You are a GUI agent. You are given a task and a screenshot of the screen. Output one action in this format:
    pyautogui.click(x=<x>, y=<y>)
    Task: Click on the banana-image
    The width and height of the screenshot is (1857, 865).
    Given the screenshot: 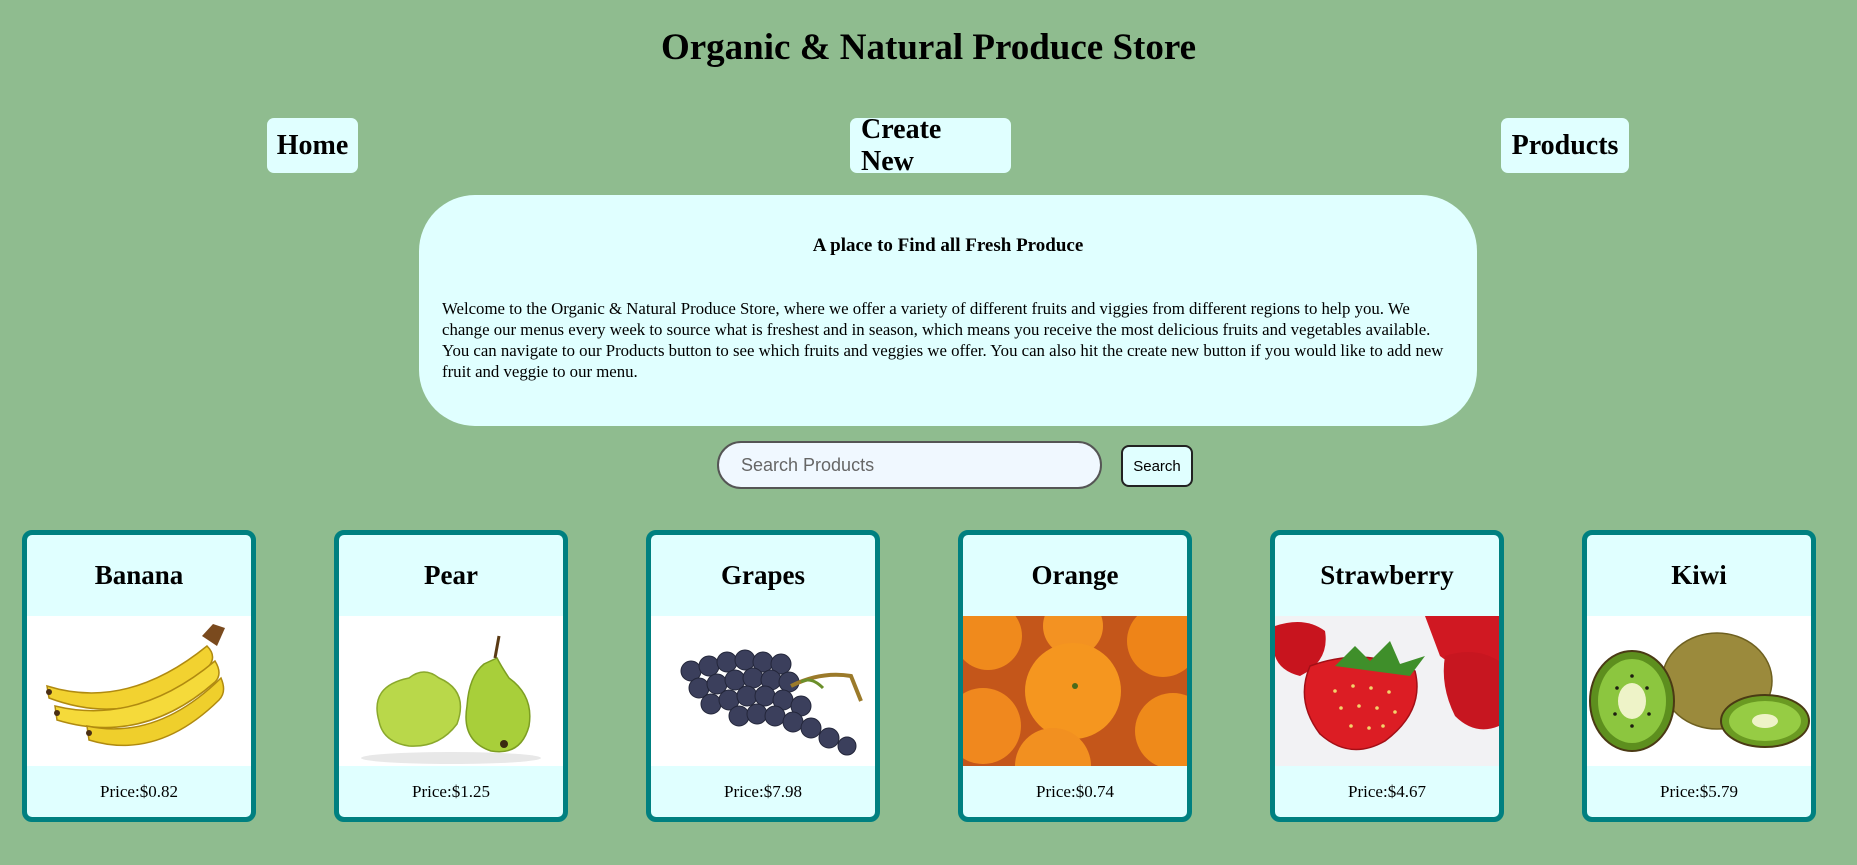 What is the action you would take?
    pyautogui.click(x=139, y=691)
    